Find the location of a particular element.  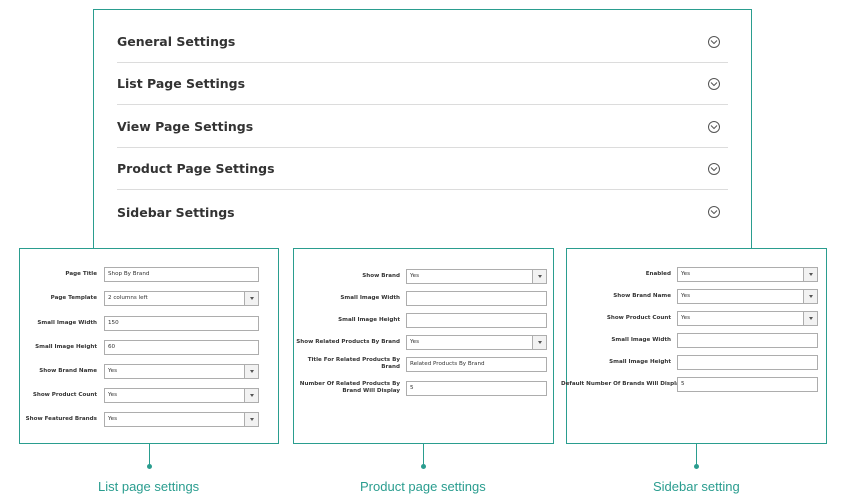

section-title: Sidebar Settings is located at coordinates (176, 212).